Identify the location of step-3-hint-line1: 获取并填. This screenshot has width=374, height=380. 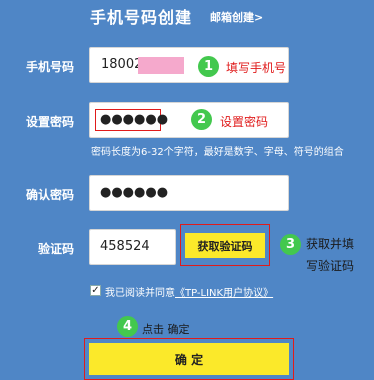
(330, 244).